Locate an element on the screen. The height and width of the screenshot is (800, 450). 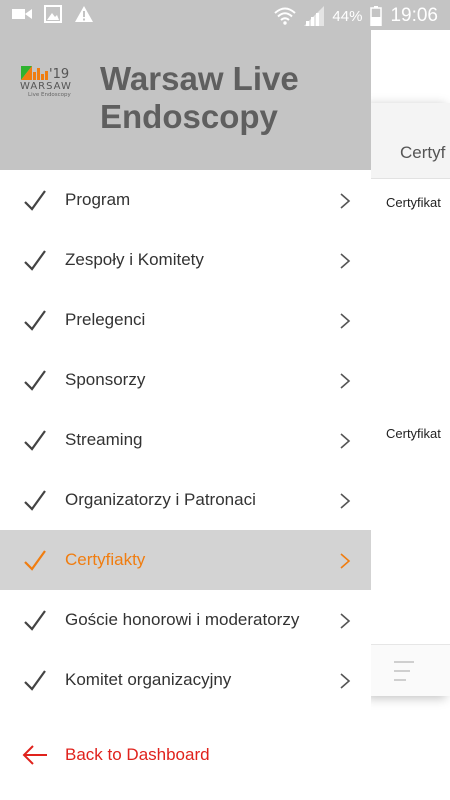
back-to-dashboard-label: Back to Dashboard is located at coordinates (137, 754).